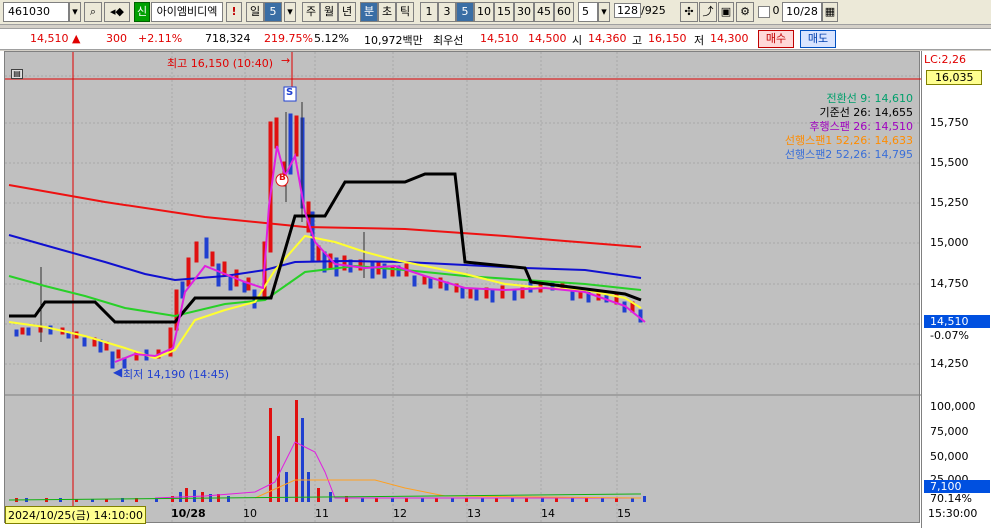 The width and height of the screenshot is (991, 528). I want to click on current-percent-label: -0.07%, so click(949, 335).